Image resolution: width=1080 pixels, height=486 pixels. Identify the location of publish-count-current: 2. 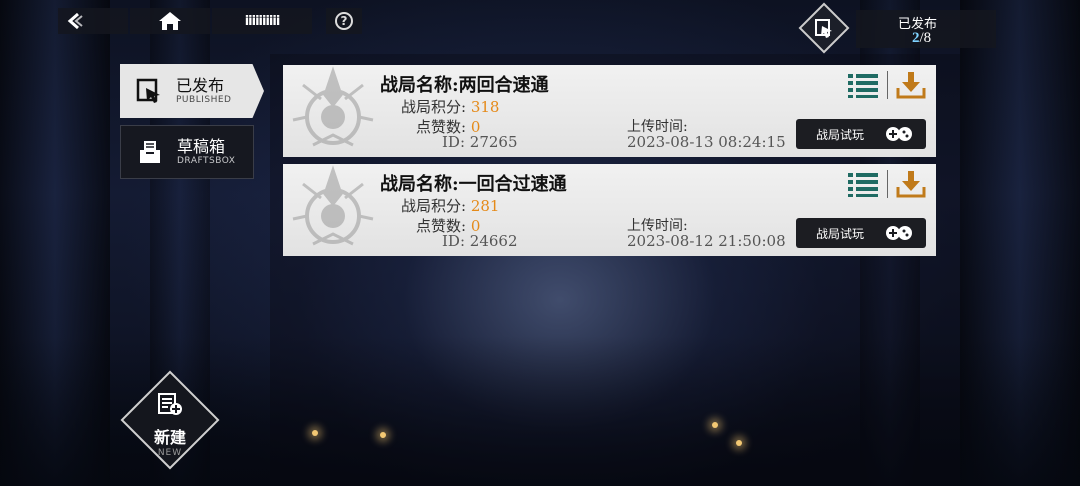
(916, 38).